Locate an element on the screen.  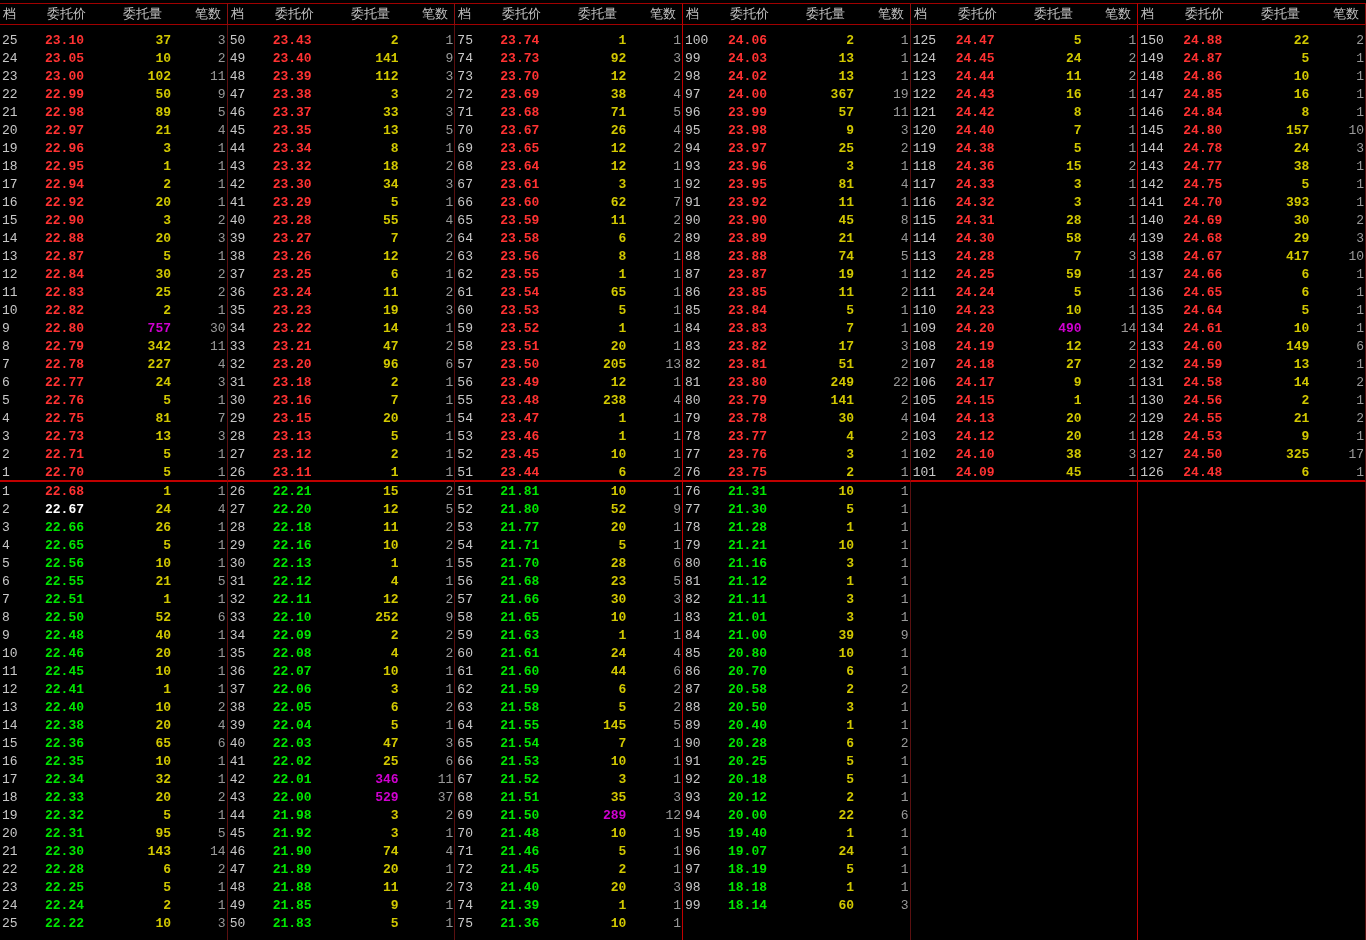
price-value: 21.92 is located at coordinates (292, 834).